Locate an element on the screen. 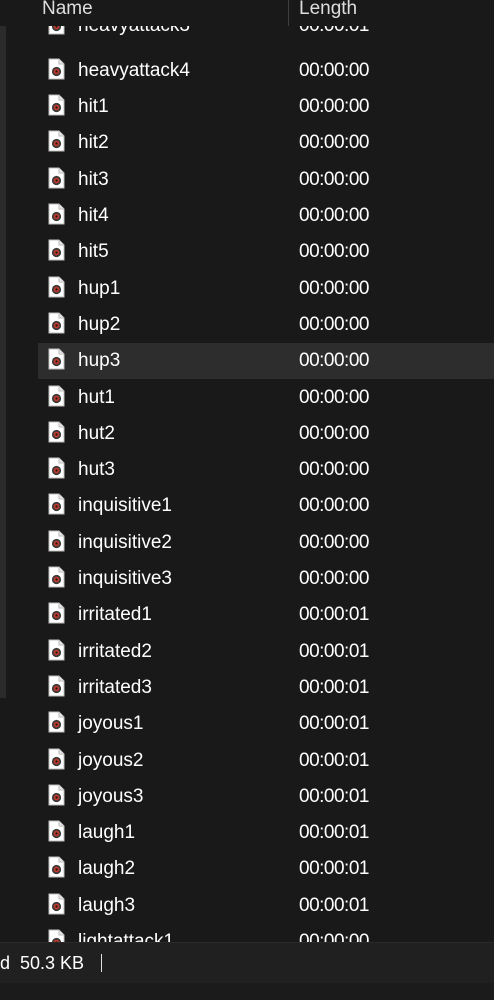  file-name: joyous1 is located at coordinates (111, 724).